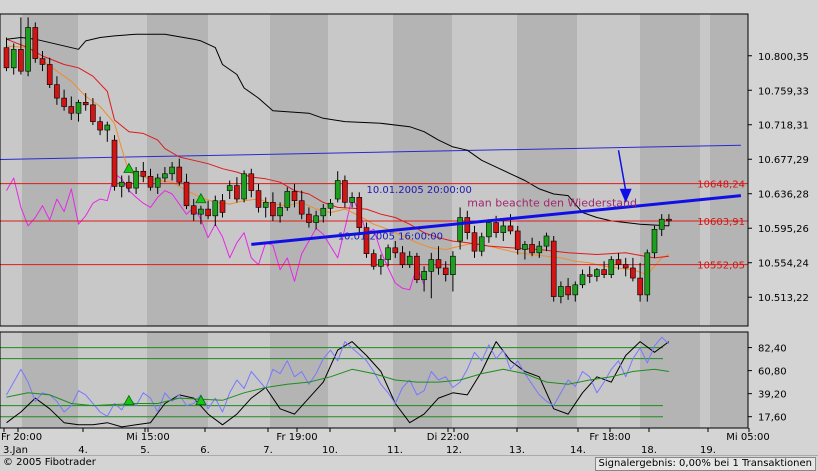 The height and width of the screenshot is (471, 818). Describe the element at coordinates (390, 236) in the screenshot. I see `timestamp-label: 10.01.2005 16:00:00` at that location.